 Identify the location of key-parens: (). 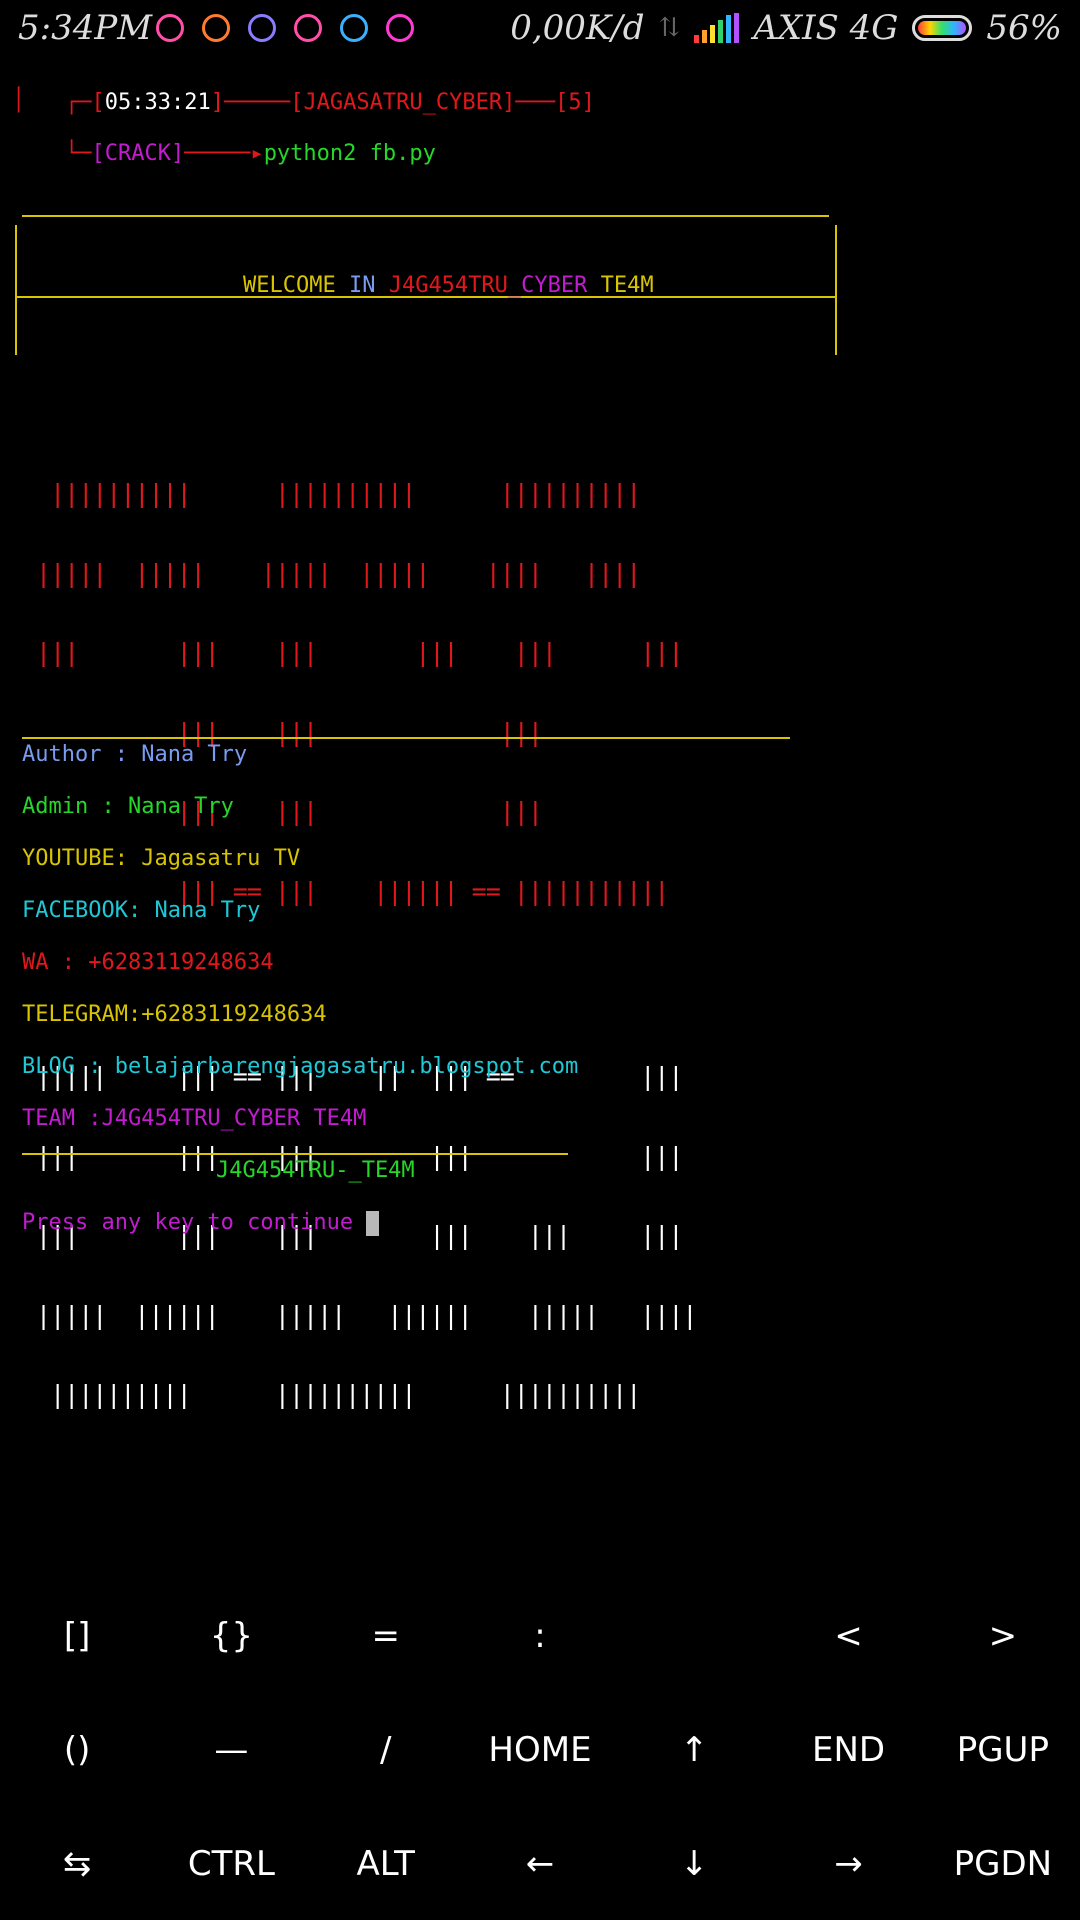
(77, 1750).